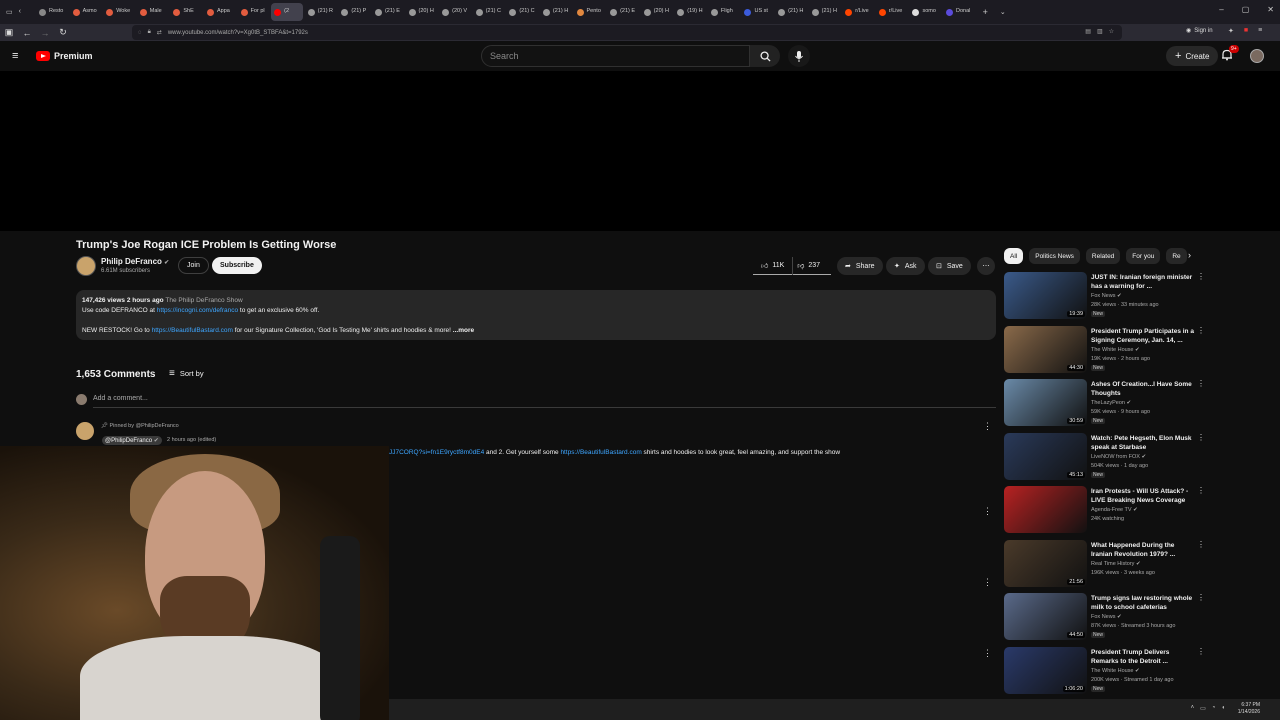 The image size is (1280, 720). I want to click on sidebar-toggle-icon: ▣, so click(9, 32).